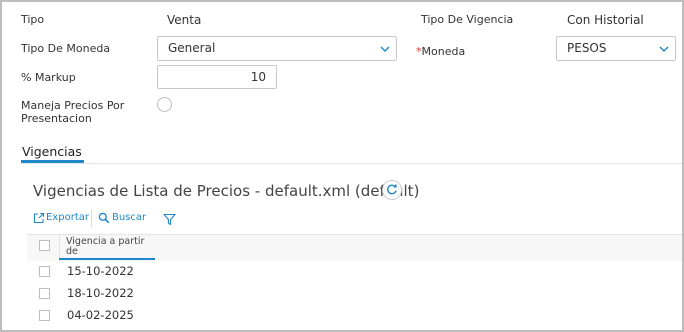  I want to click on refresh-icon, so click(392, 189).